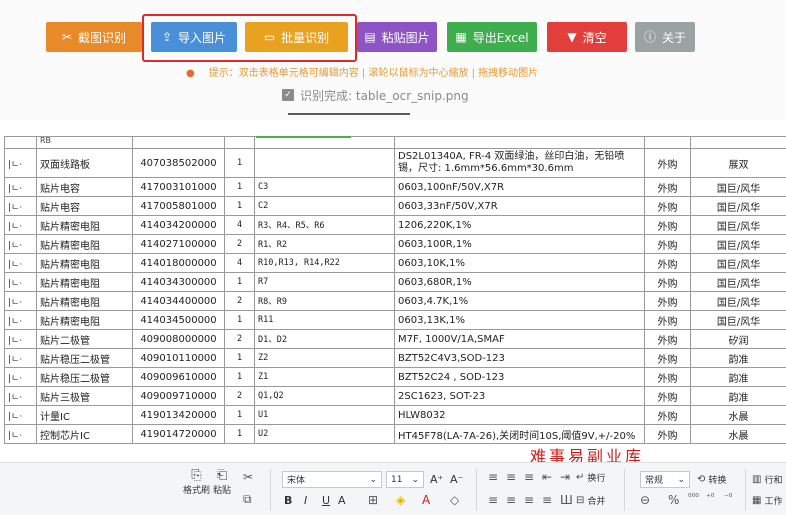  What do you see at coordinates (178, 339) in the screenshot?
I see `part-code-cell: 409008000000` at bounding box center [178, 339].